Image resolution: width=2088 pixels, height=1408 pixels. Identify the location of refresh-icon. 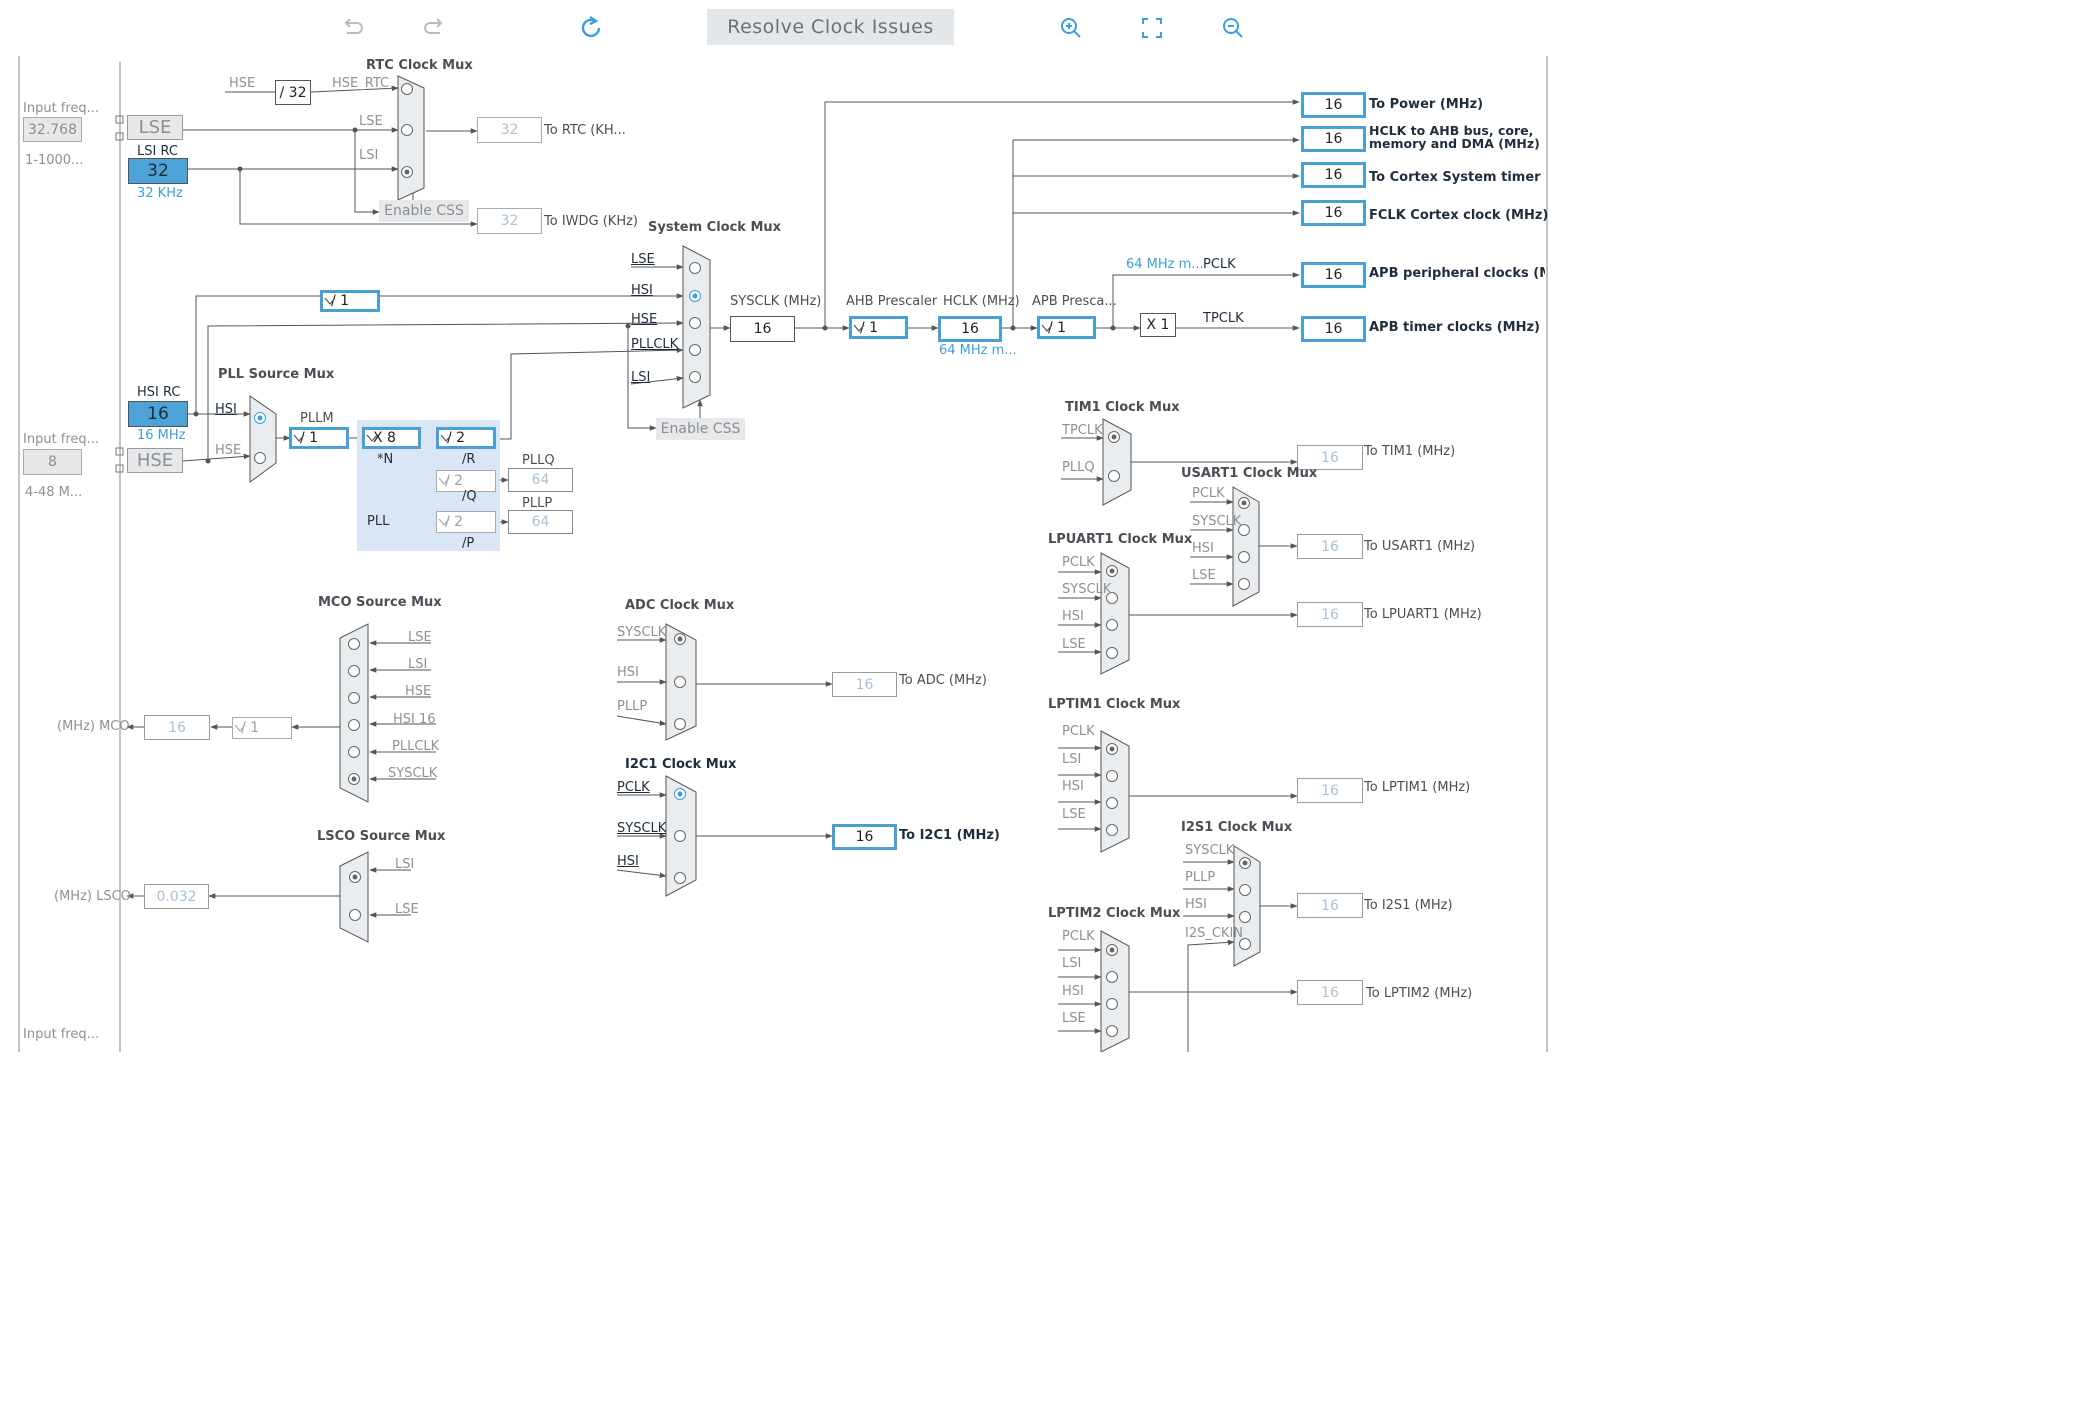
(591, 28).